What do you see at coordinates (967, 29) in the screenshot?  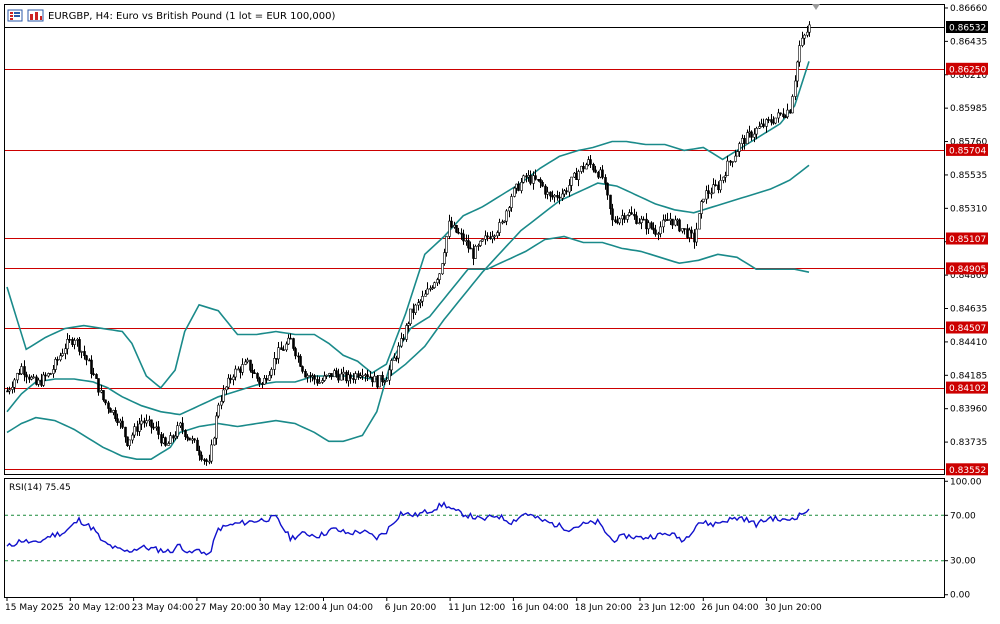 I see `current-price-label: 0.86532` at bounding box center [967, 29].